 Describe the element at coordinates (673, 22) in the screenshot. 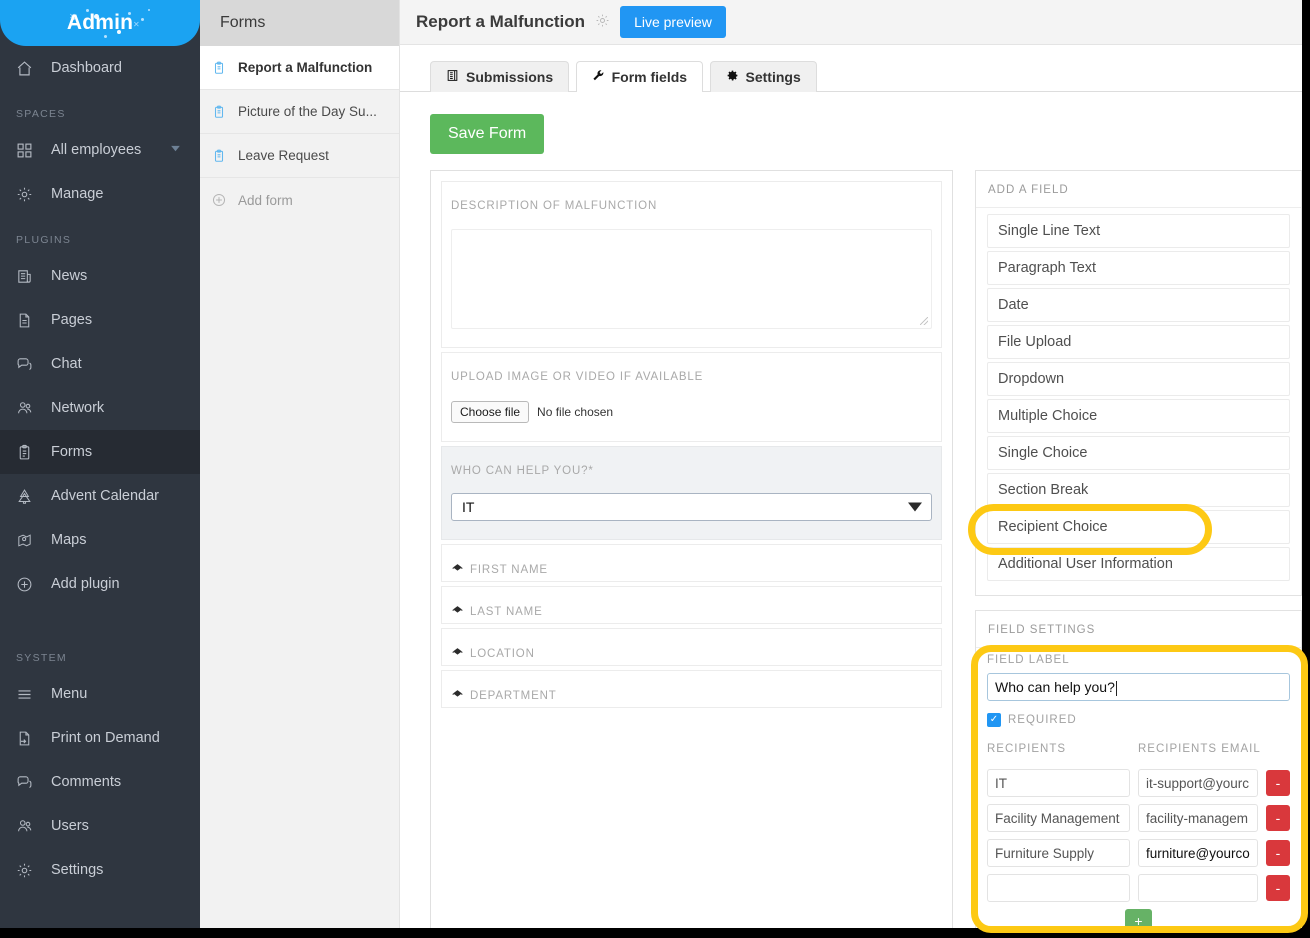

I see `live-preview-button: Live preview` at that location.